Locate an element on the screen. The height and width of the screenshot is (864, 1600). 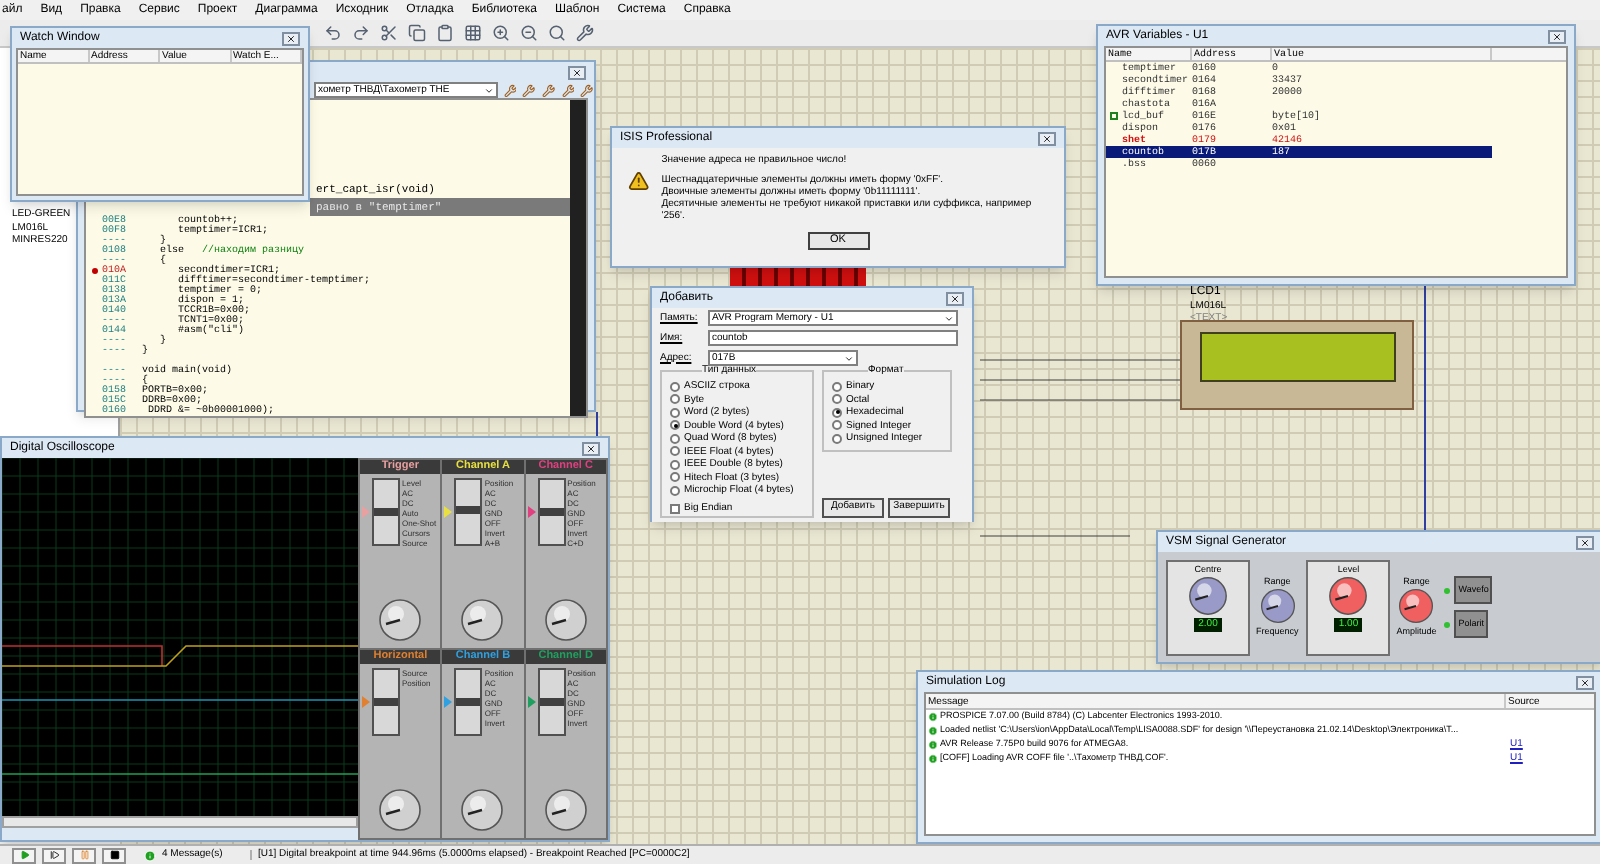
play-icon is located at coordinates (24, 855).